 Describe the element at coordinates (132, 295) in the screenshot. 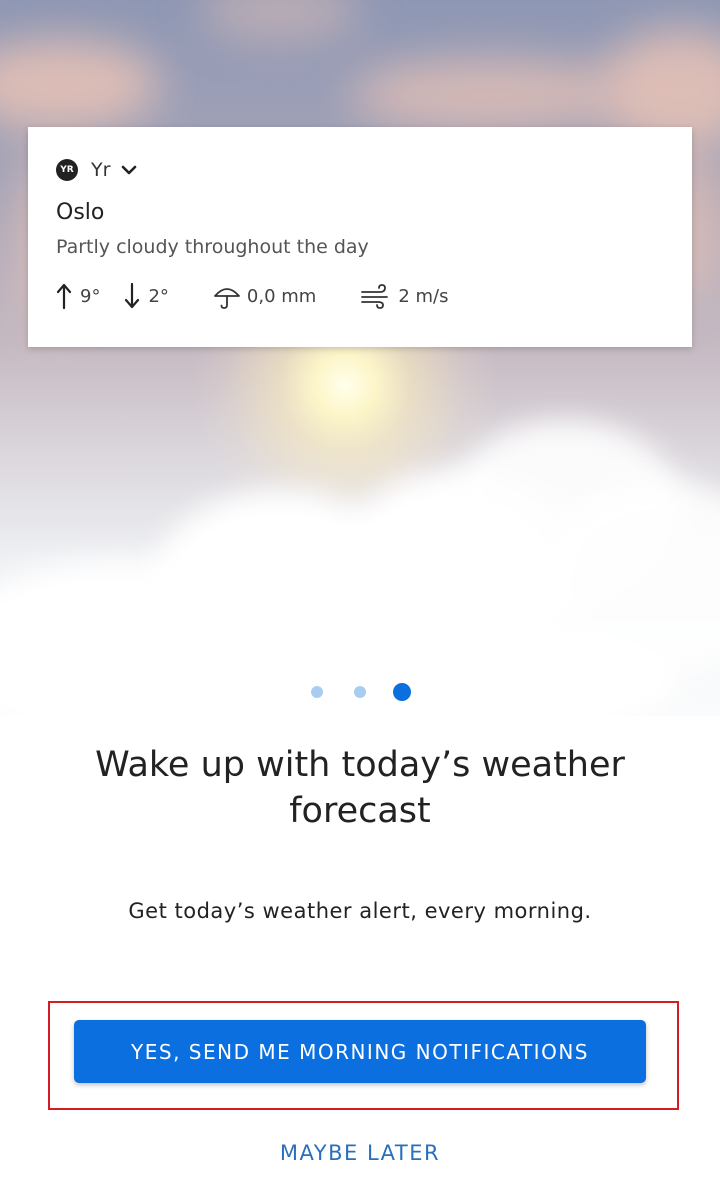

I see `arrow-down-icon` at that location.